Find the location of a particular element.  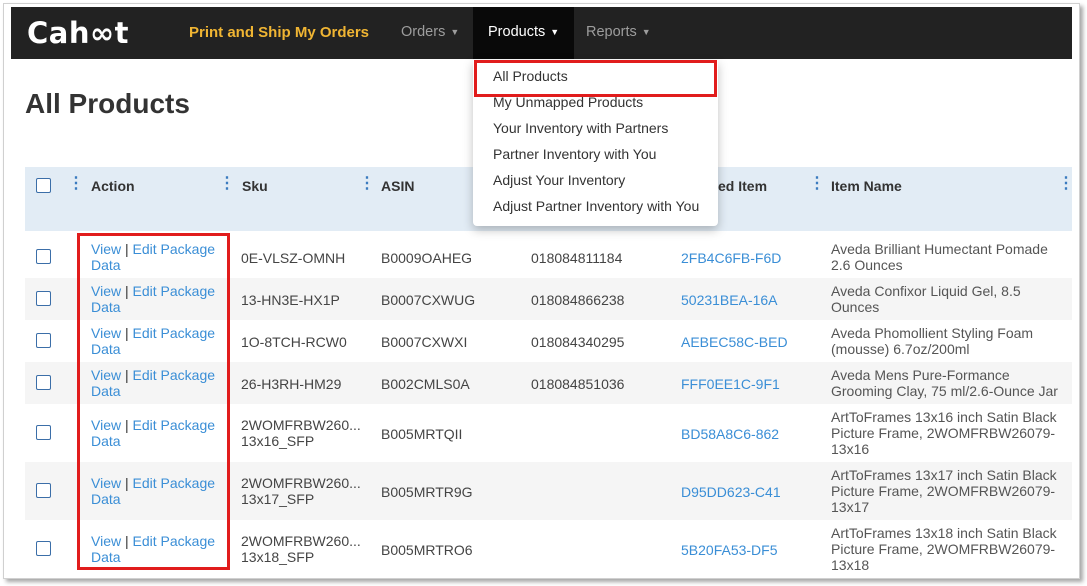

header-mapped-item: ed Item is located at coordinates (743, 186).